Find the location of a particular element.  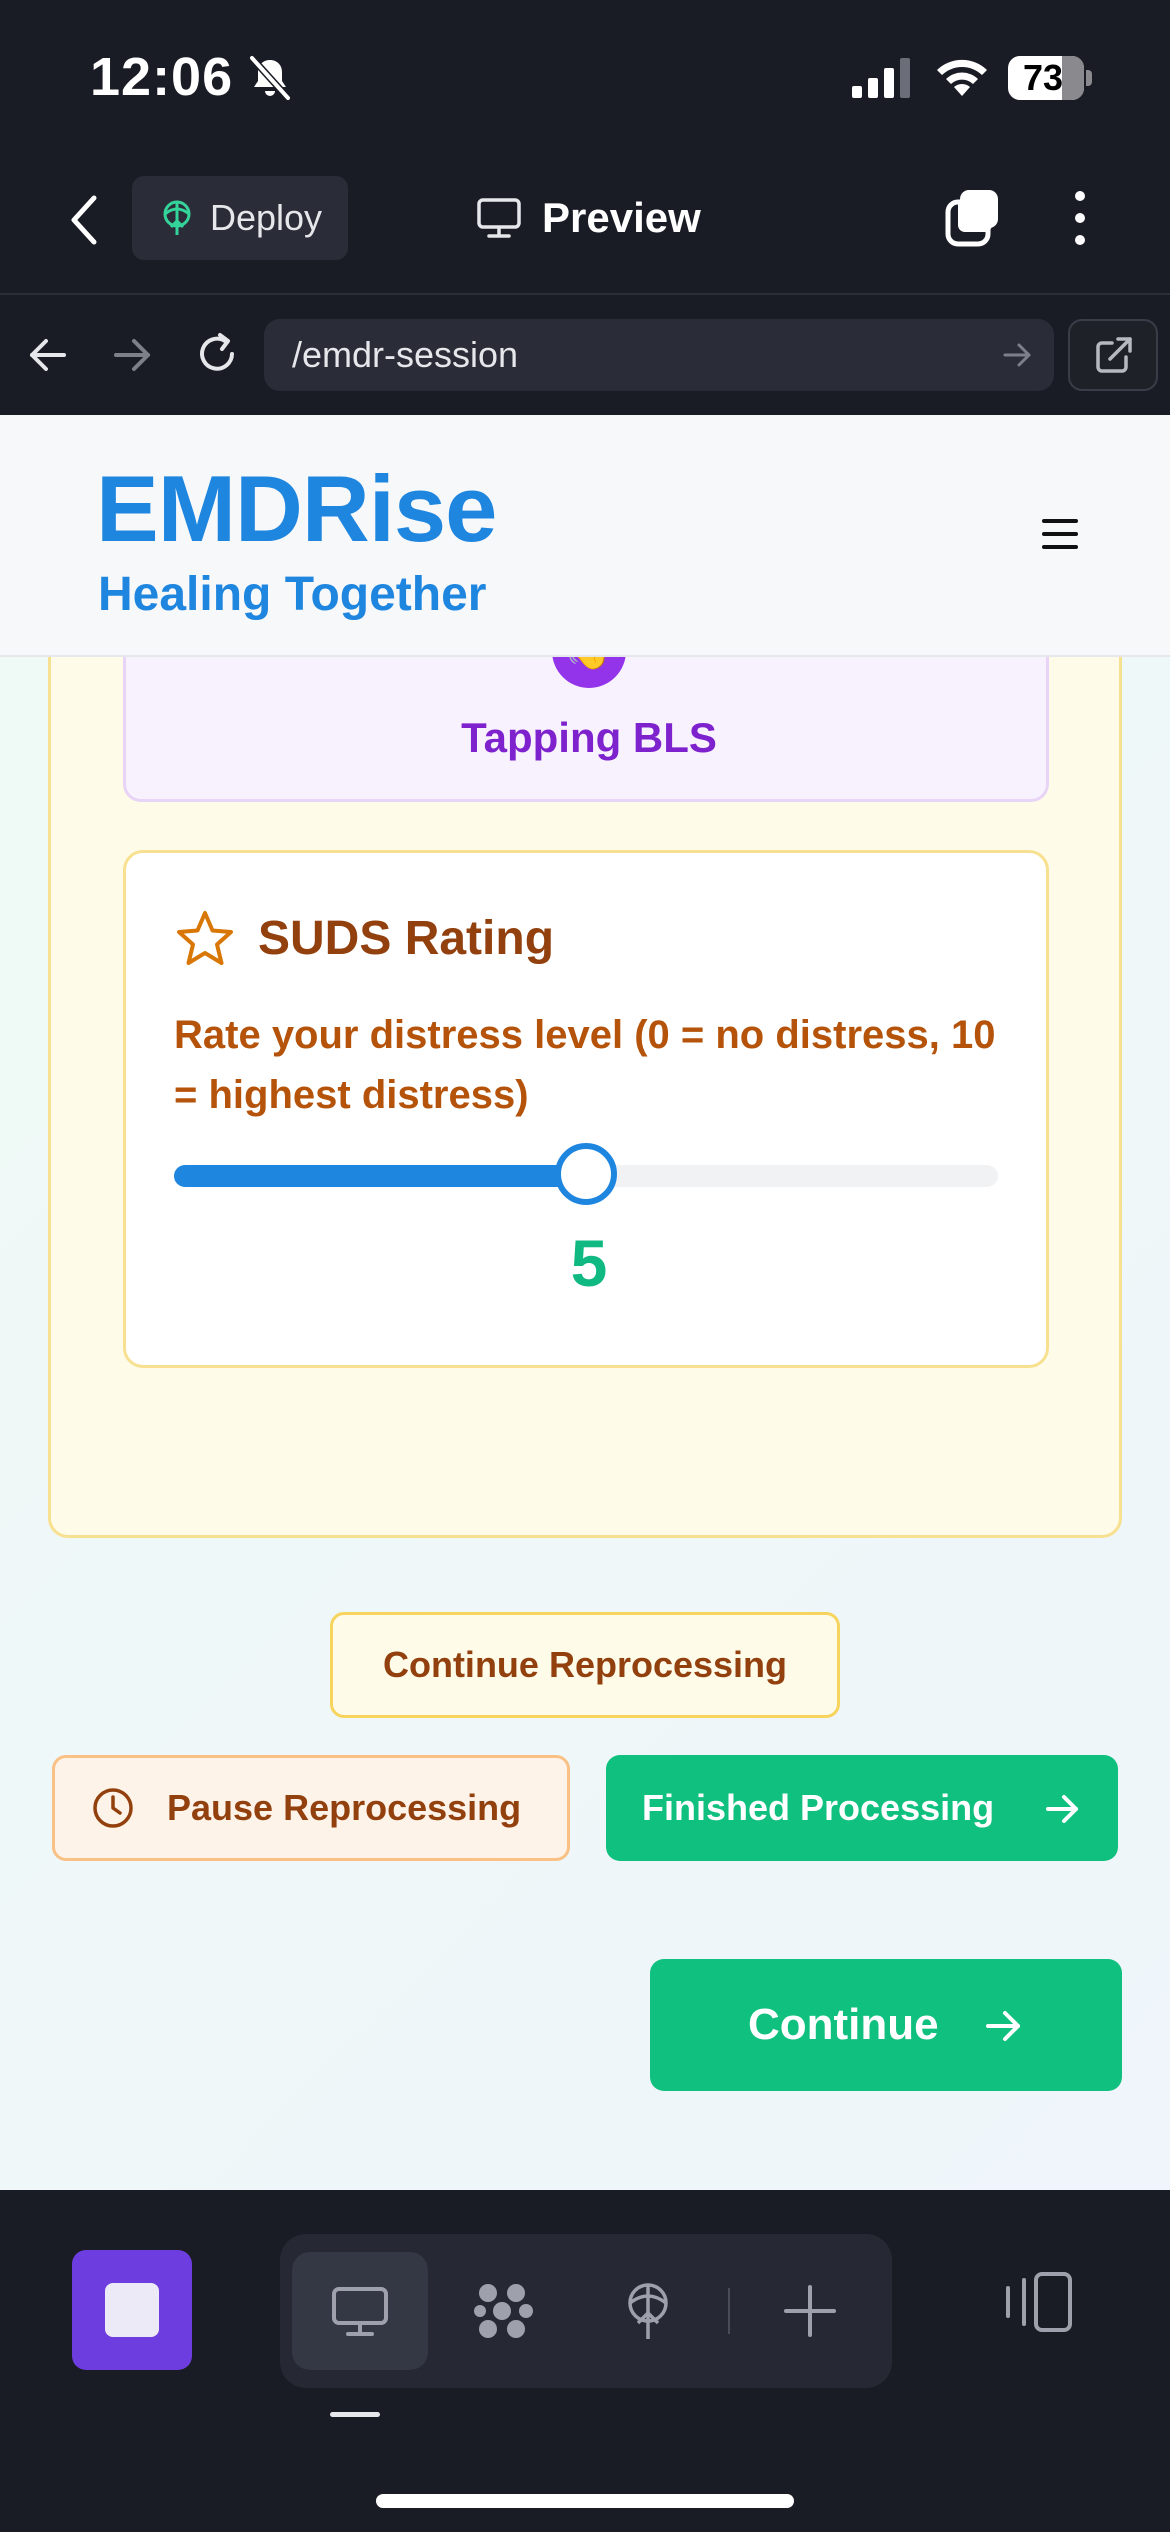

sidebar-icon is located at coordinates (1038, 2302).